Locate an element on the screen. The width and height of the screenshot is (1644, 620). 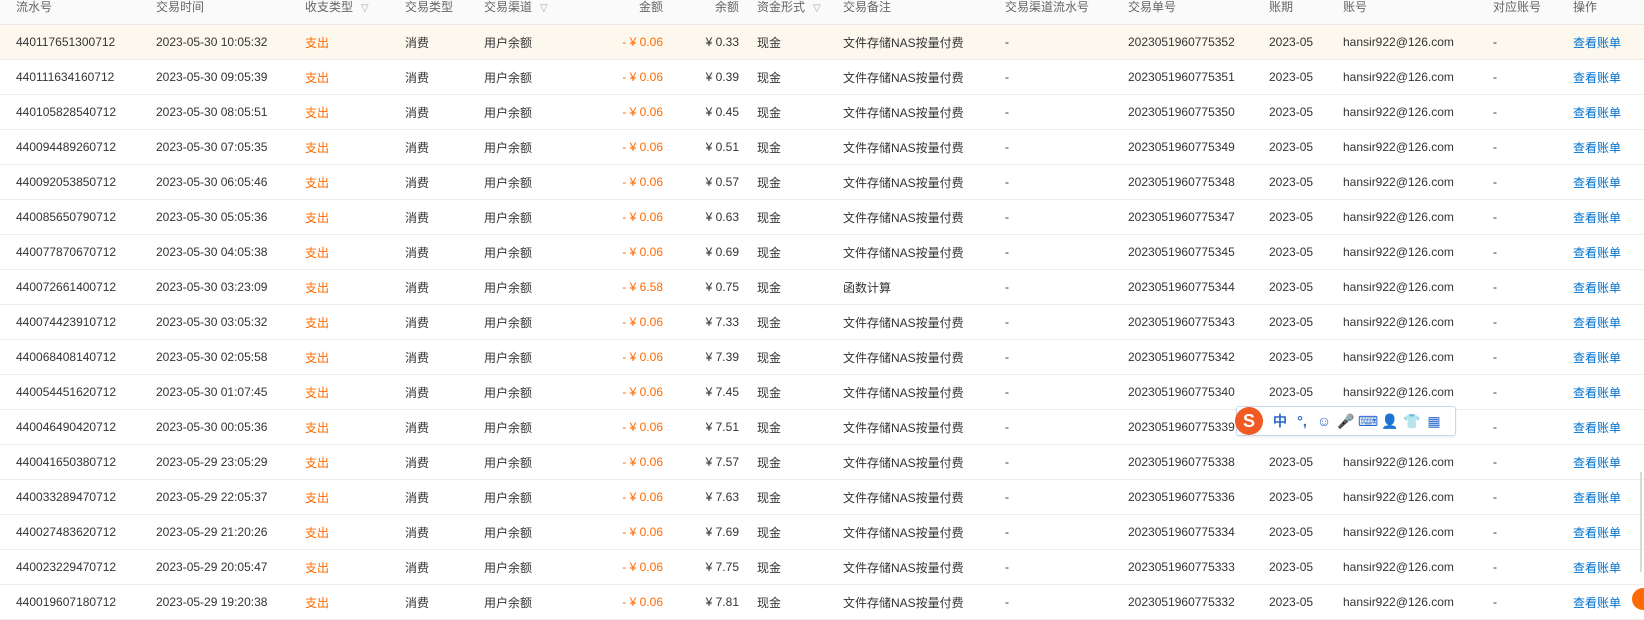
scrollbar-track is located at coordinates (1641, 522).